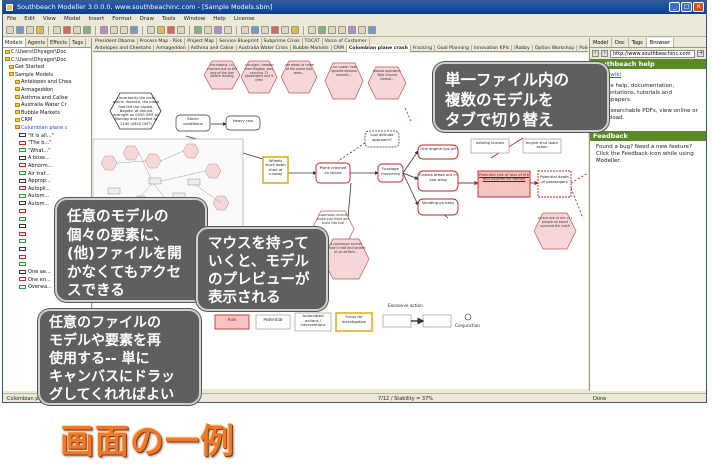 The height and width of the screenshot is (473, 712). Describe the element at coordinates (47, 121) in the screenshot. I see `tree-item: CRM` at that location.